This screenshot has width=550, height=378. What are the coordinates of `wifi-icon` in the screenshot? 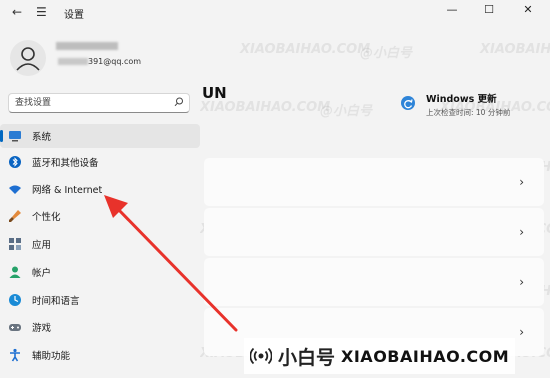 It's located at (15, 189).